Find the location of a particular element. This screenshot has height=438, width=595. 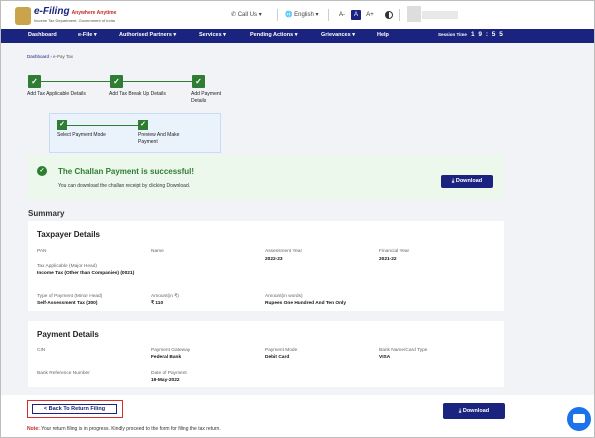

amount-words-value: Rupees One Hundred And Ten Only is located at coordinates (306, 303).